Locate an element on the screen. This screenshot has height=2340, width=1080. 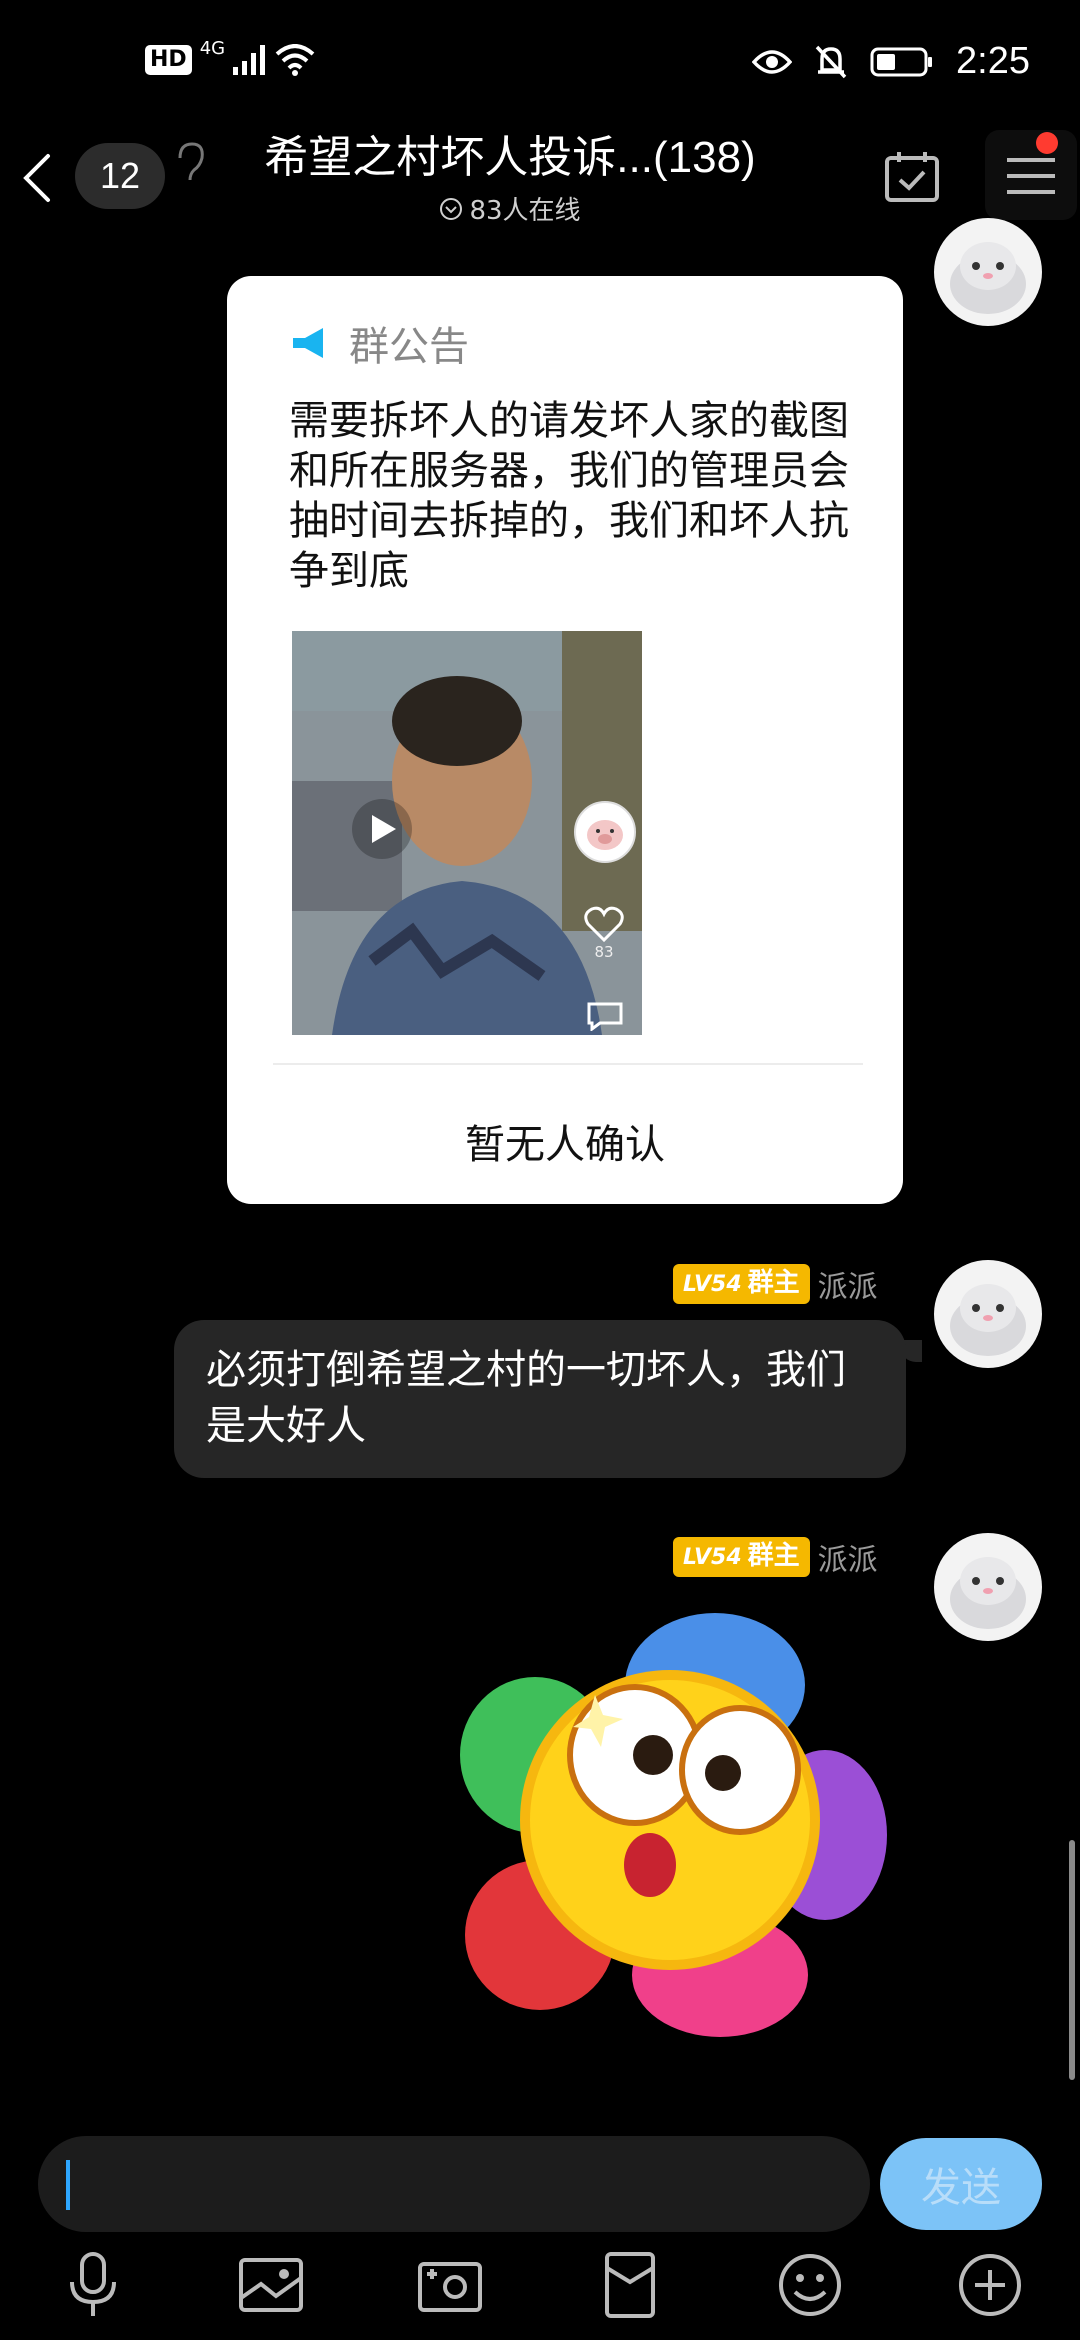
flower-emoji-sticker is located at coordinates (675, 1825).